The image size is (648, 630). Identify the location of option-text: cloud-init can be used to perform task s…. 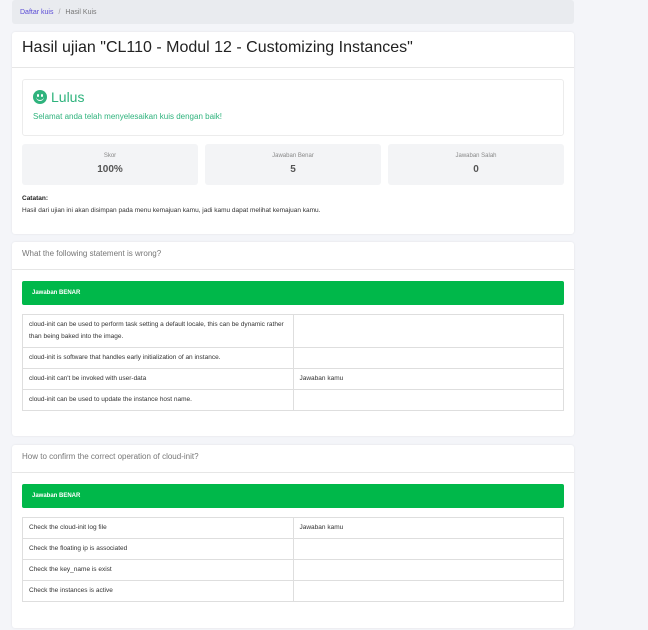
(158, 331).